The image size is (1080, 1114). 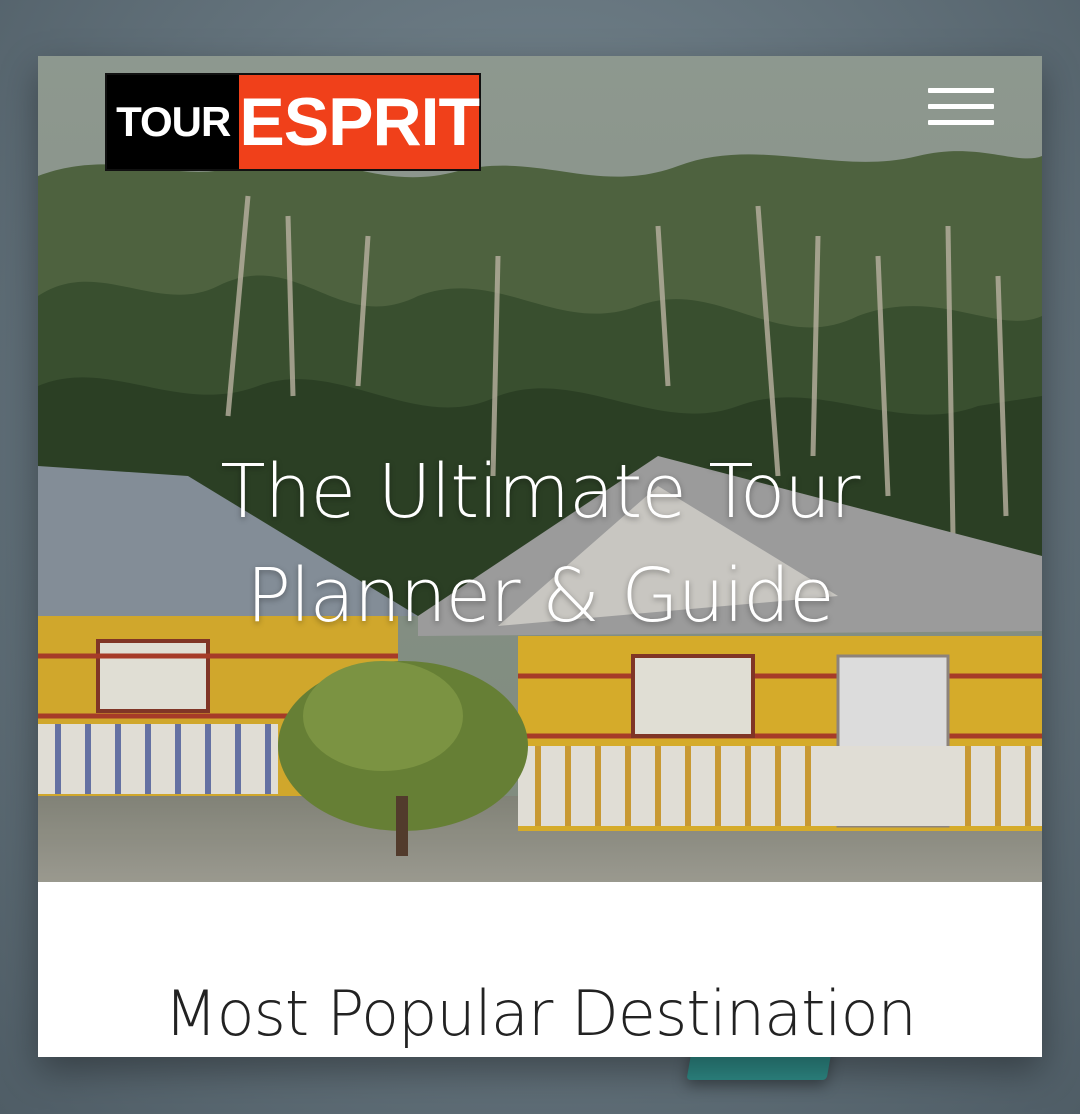 What do you see at coordinates (540, 596) in the screenshot?
I see `hero-title-line2: Planner & Guide` at bounding box center [540, 596].